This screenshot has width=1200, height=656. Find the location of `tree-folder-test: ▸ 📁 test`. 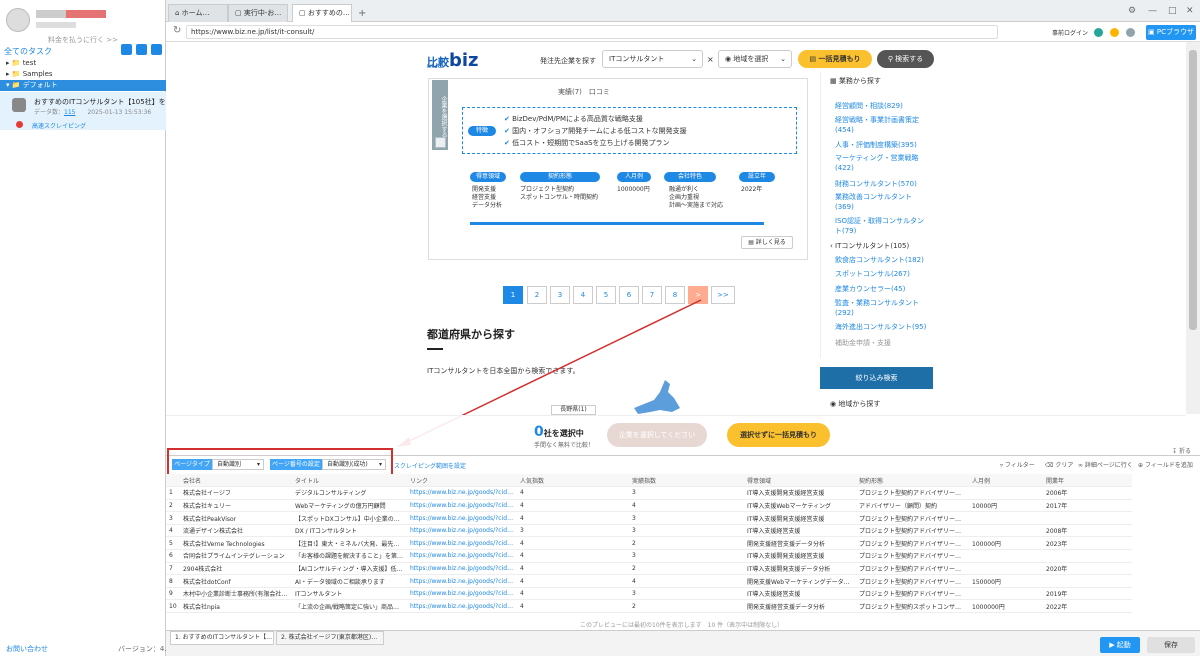

tree-folder-test: ▸ 📁 test is located at coordinates (83, 63).